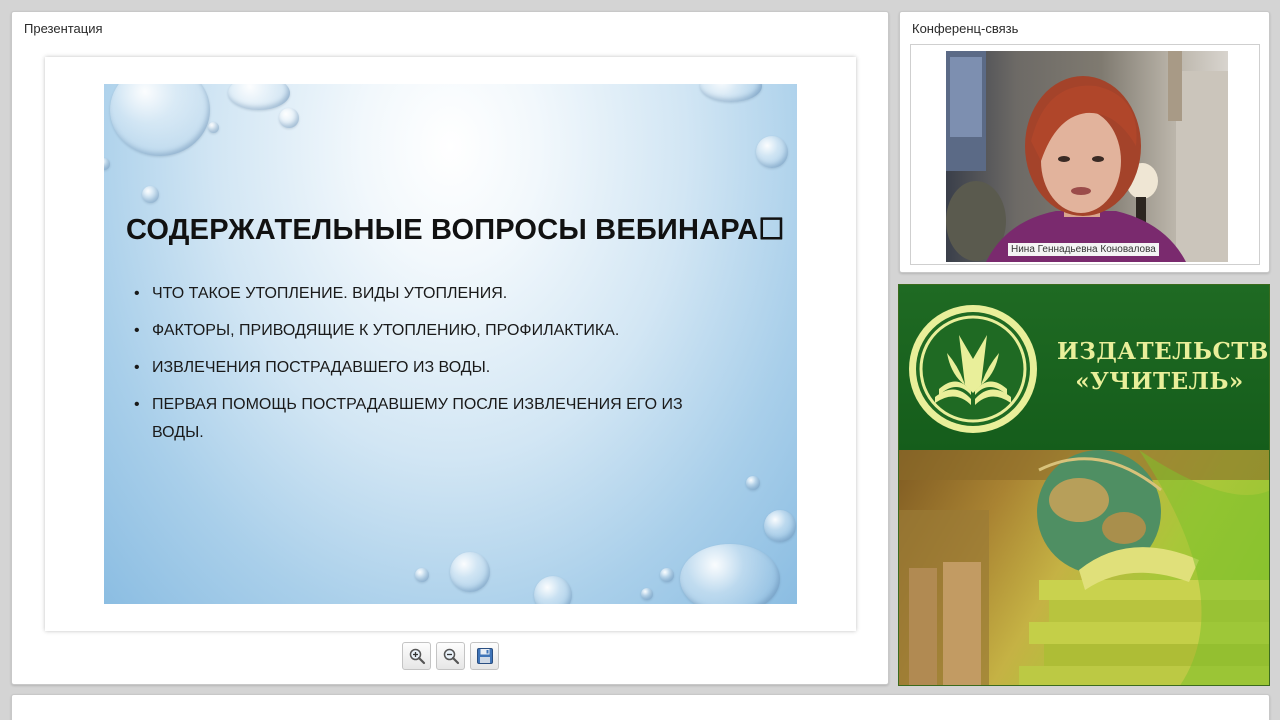 This screenshot has height=720, width=1280. I want to click on publisher-name-line1: ИЗДАТЕЛЬСТВО, so click(1163, 351).